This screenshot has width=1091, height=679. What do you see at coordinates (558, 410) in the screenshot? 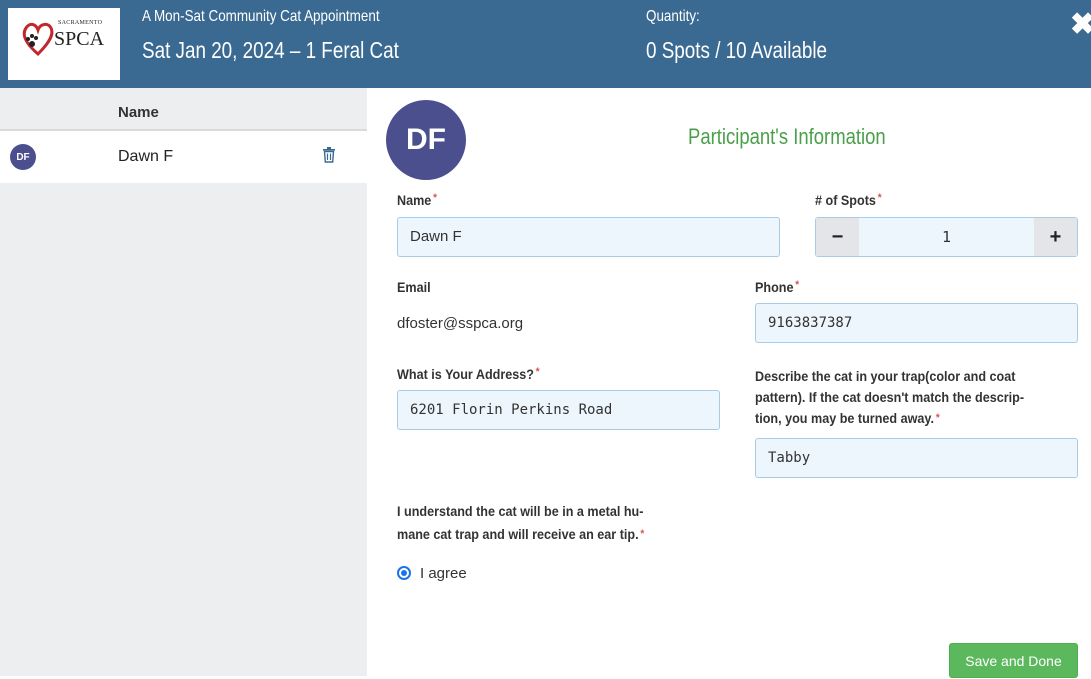
I see `address-field: 6201 Florin Perkins Road` at bounding box center [558, 410].